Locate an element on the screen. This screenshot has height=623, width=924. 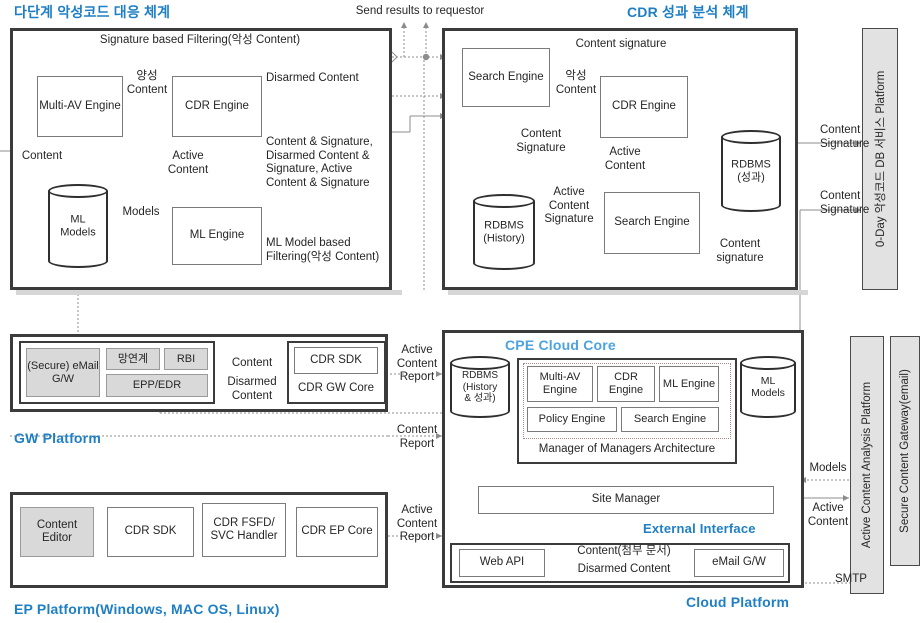
label-content-signature-top: Content signature is located at coordinates (621, 44).